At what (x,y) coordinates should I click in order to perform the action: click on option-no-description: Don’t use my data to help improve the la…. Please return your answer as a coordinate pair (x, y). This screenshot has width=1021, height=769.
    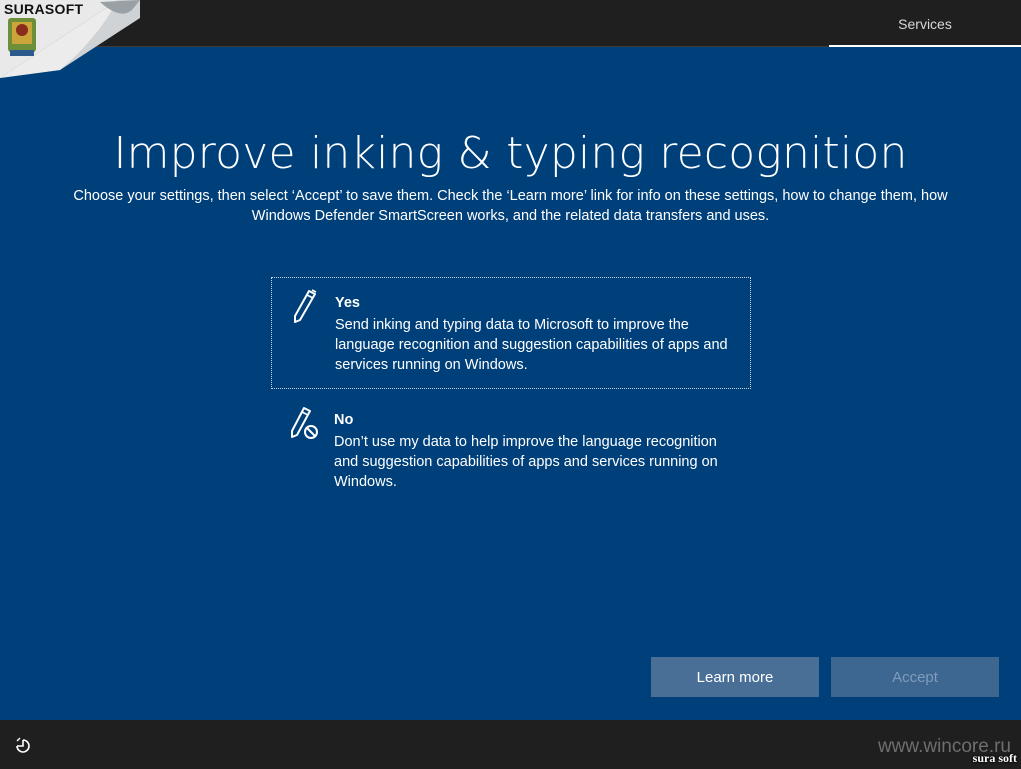
    Looking at the image, I should click on (526, 462).